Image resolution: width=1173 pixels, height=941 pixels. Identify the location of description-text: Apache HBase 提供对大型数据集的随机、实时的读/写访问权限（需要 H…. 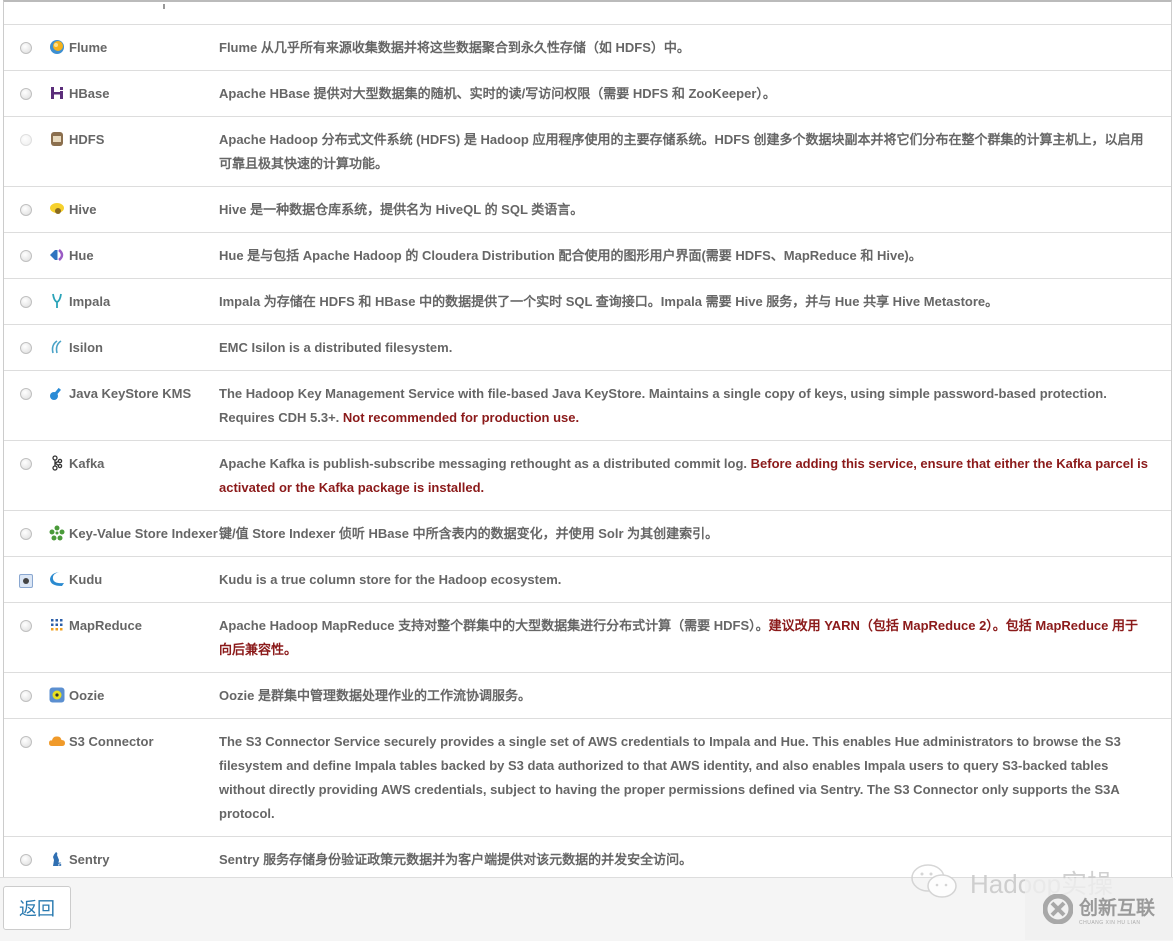
(497, 93).